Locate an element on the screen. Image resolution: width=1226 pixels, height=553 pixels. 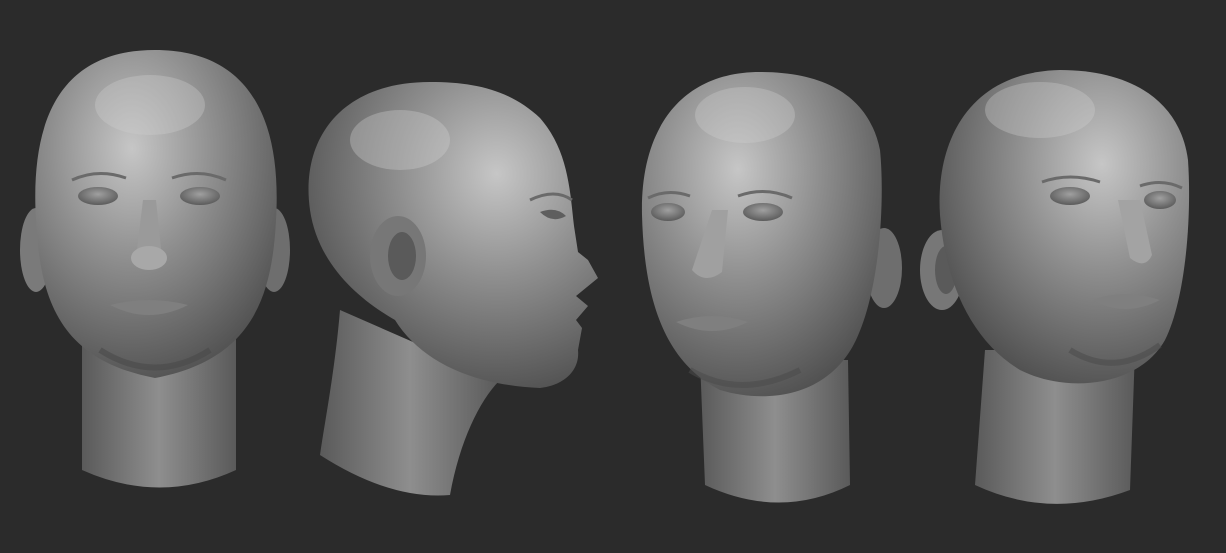
nose-tip is located at coordinates (149, 258).